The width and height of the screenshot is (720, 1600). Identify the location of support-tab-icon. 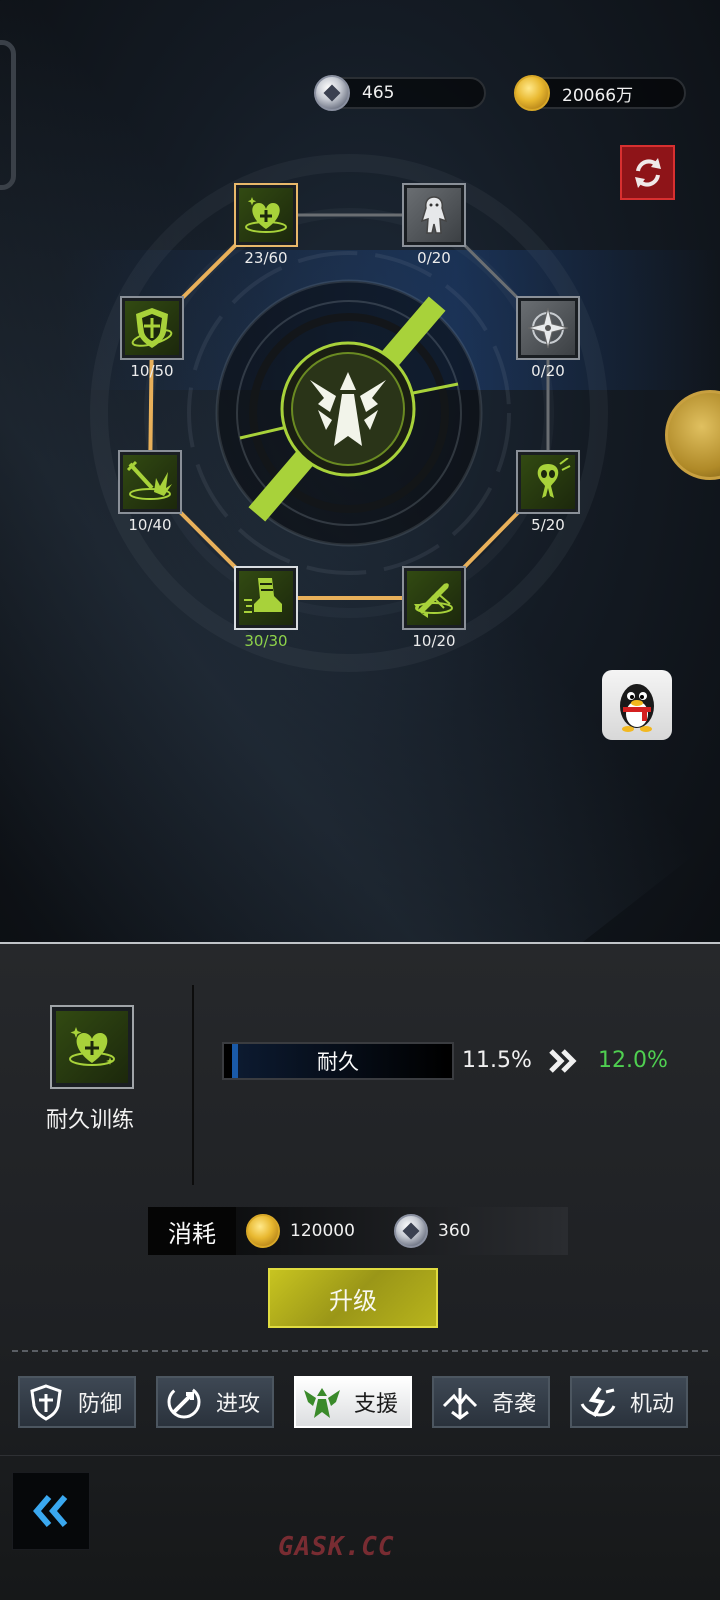
(322, 1402).